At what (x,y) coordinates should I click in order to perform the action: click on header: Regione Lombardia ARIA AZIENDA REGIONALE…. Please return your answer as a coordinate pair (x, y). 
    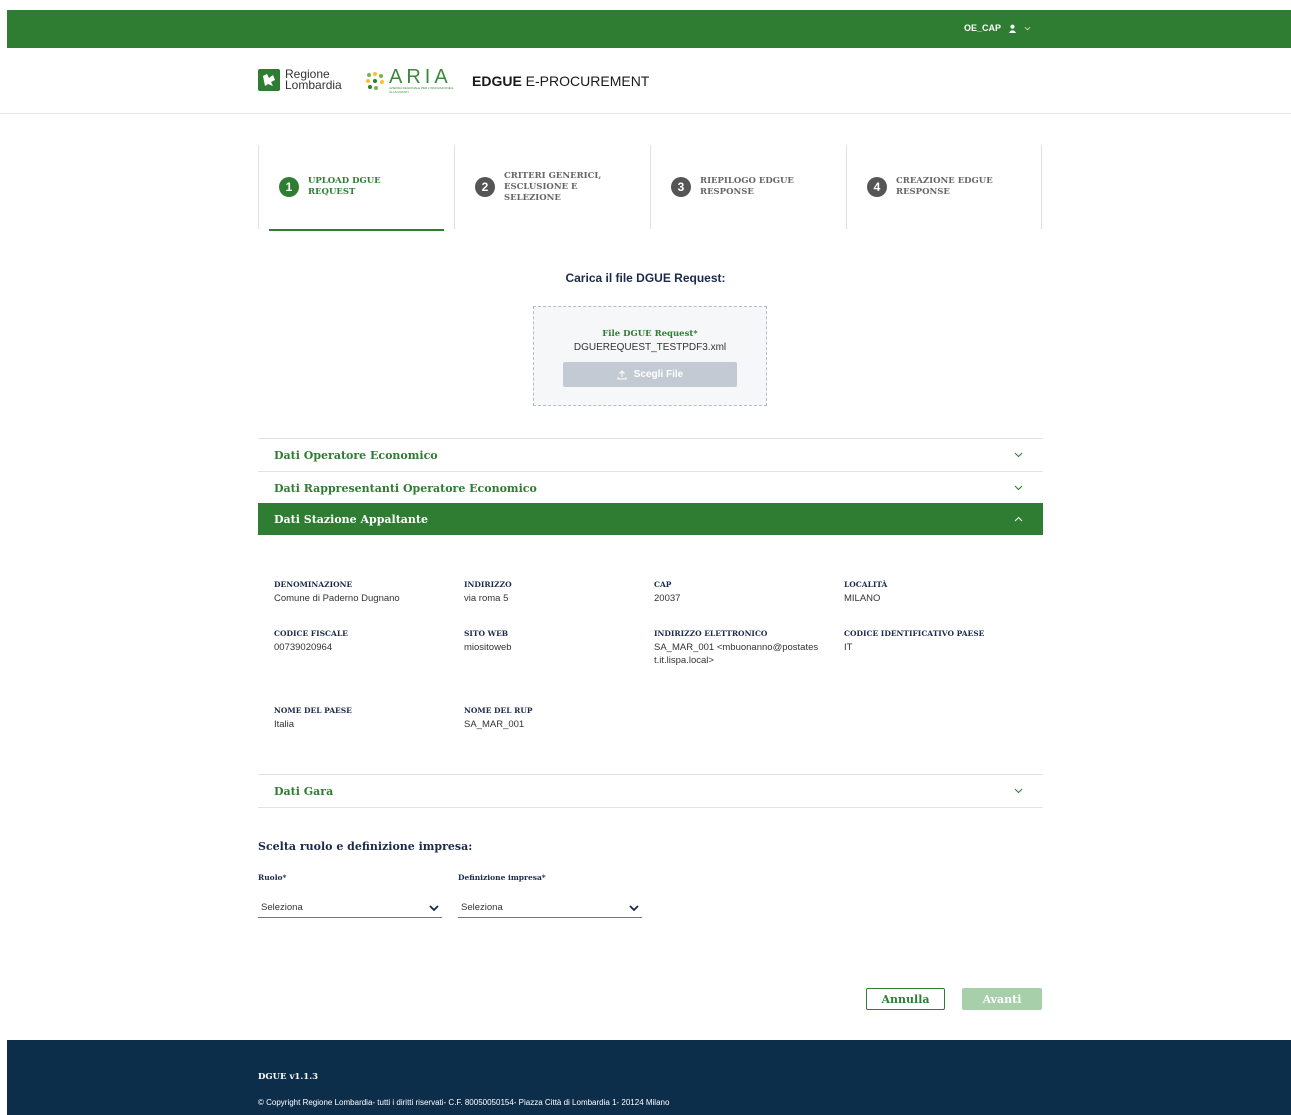
    Looking at the image, I should click on (645, 81).